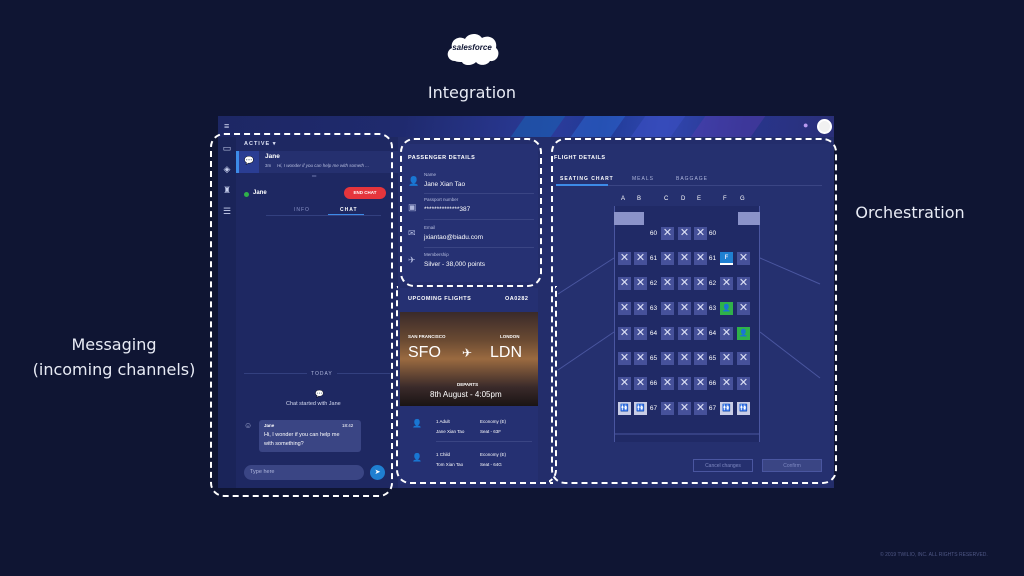 The height and width of the screenshot is (576, 1024). I want to click on logo-text: salesforce, so click(472, 47).